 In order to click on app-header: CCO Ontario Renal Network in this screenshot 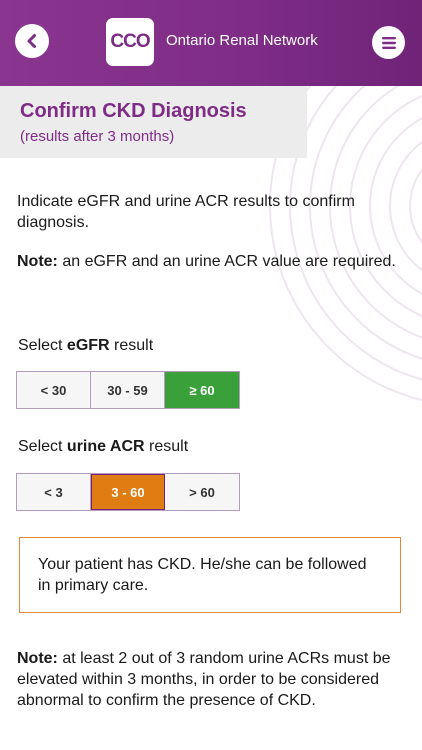, I will do `click(211, 43)`.